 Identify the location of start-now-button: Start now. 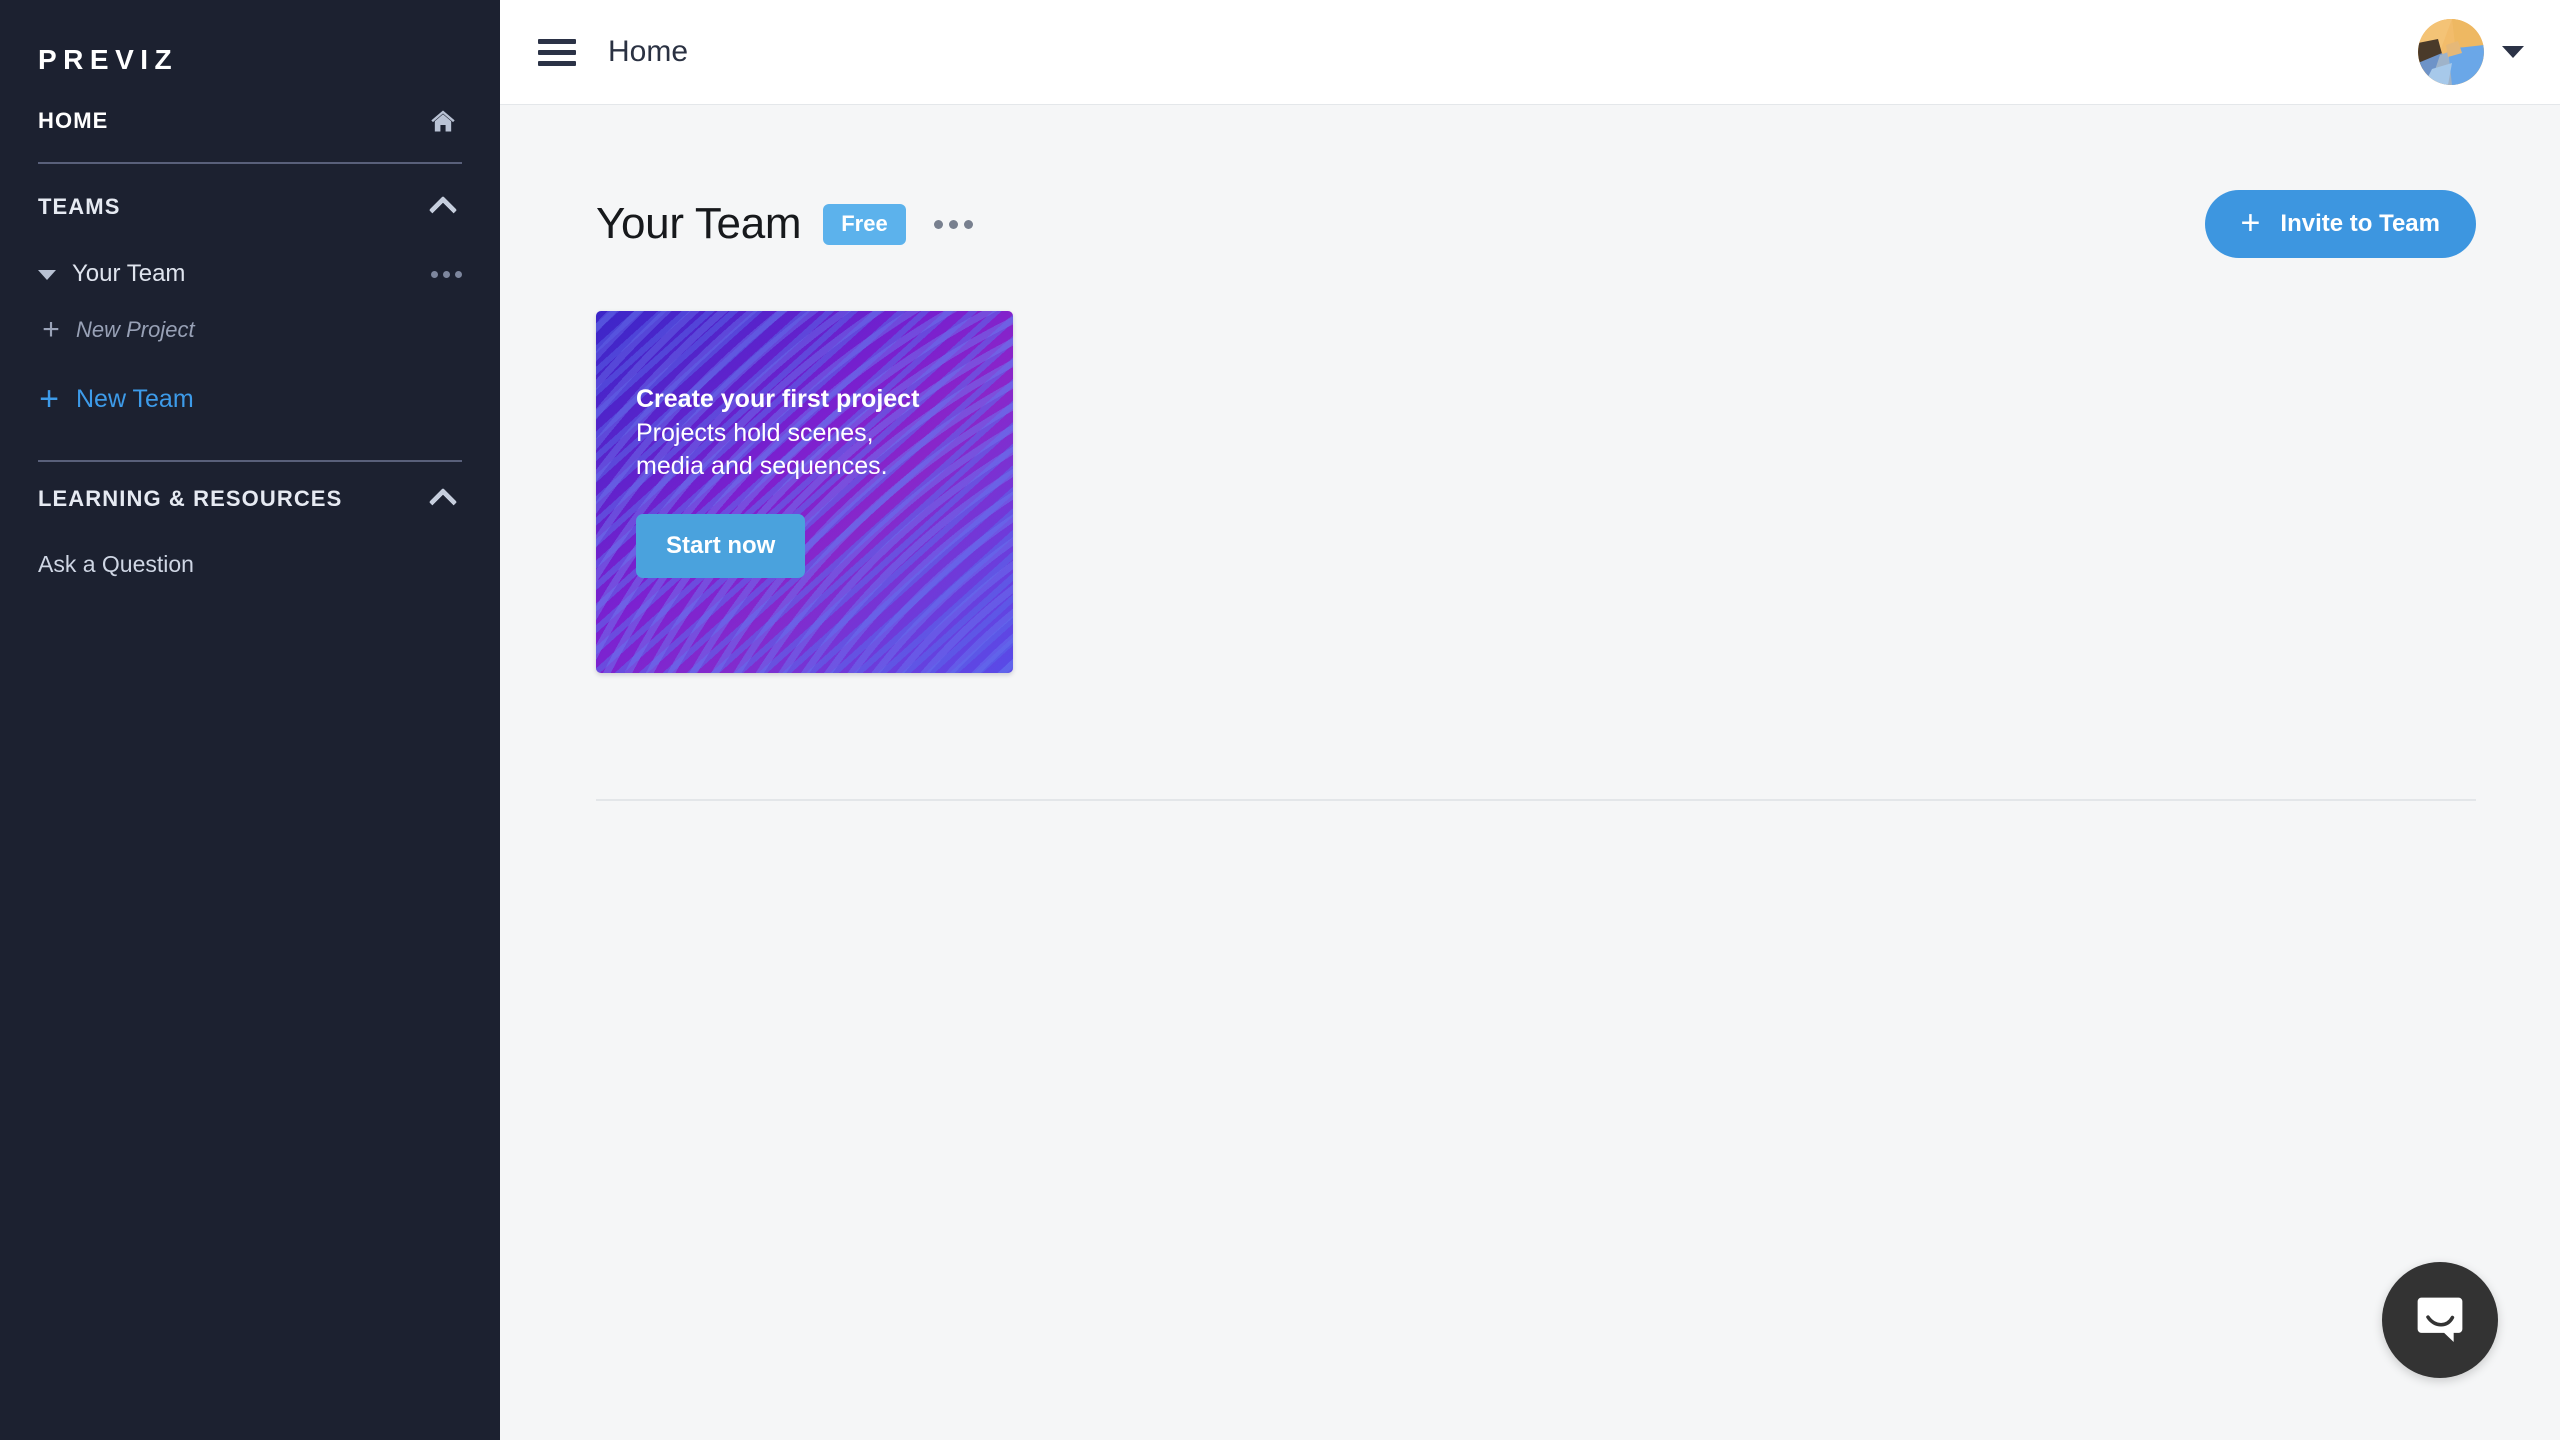
(721, 546).